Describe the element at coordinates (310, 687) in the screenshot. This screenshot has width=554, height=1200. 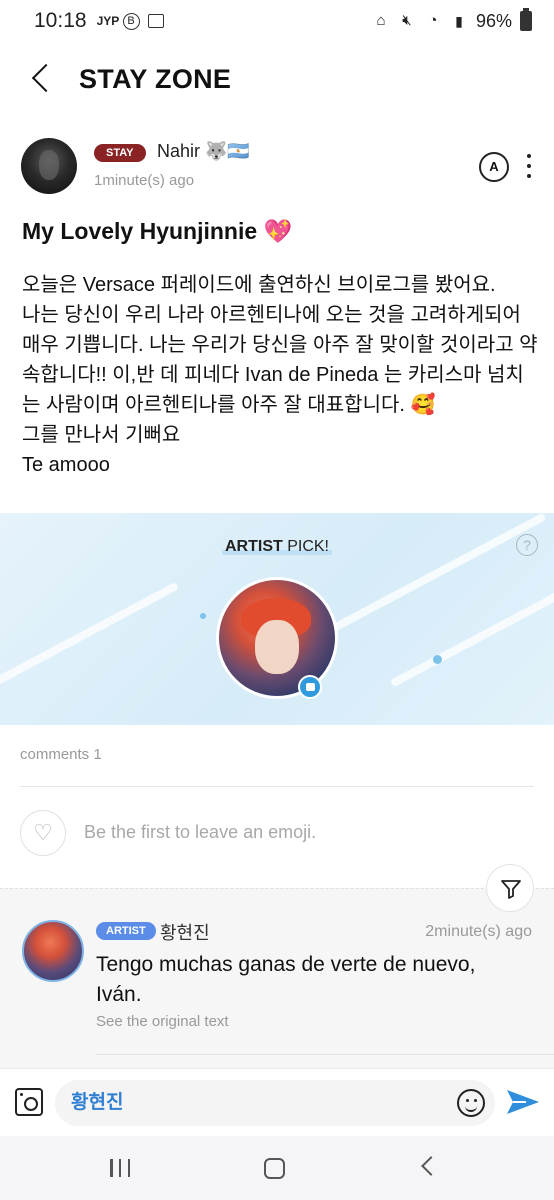
I see `artist-bubble-icon` at that location.